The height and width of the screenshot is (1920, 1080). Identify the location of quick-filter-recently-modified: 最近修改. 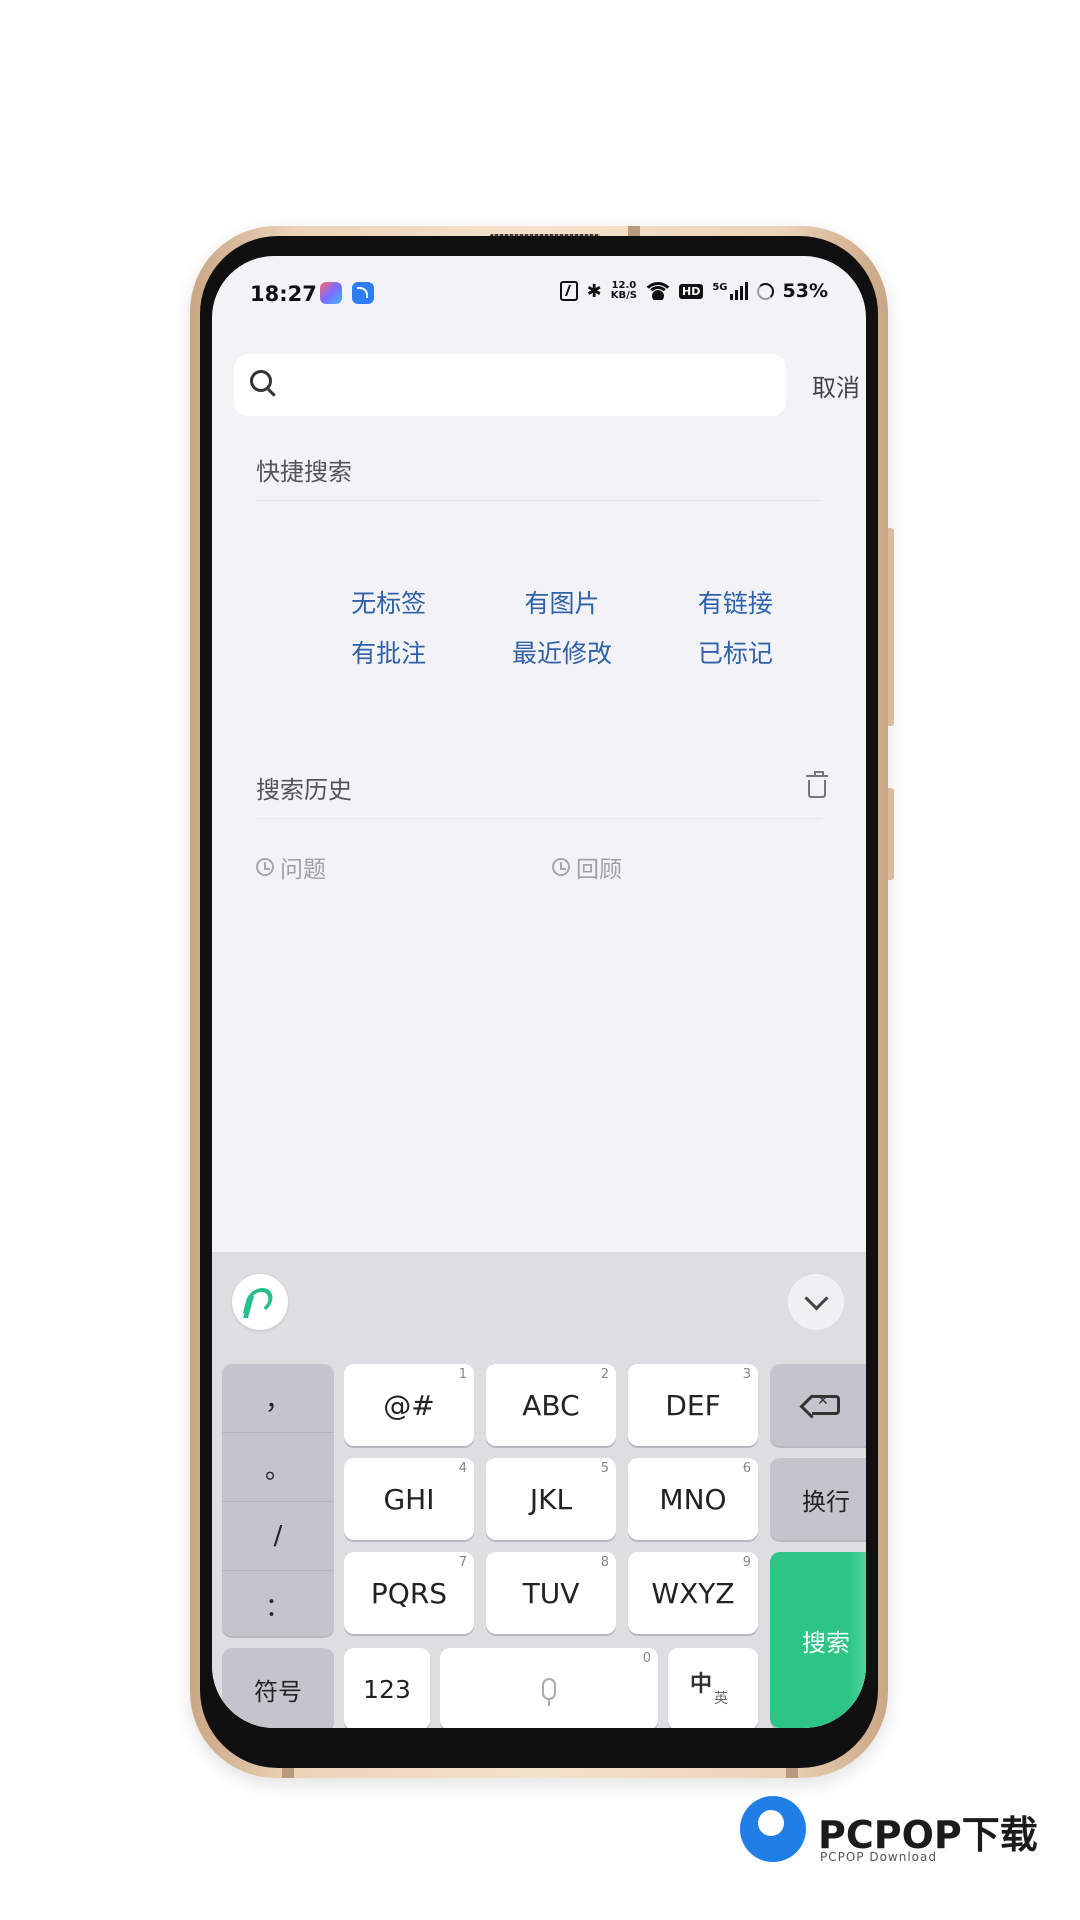
(561, 654).